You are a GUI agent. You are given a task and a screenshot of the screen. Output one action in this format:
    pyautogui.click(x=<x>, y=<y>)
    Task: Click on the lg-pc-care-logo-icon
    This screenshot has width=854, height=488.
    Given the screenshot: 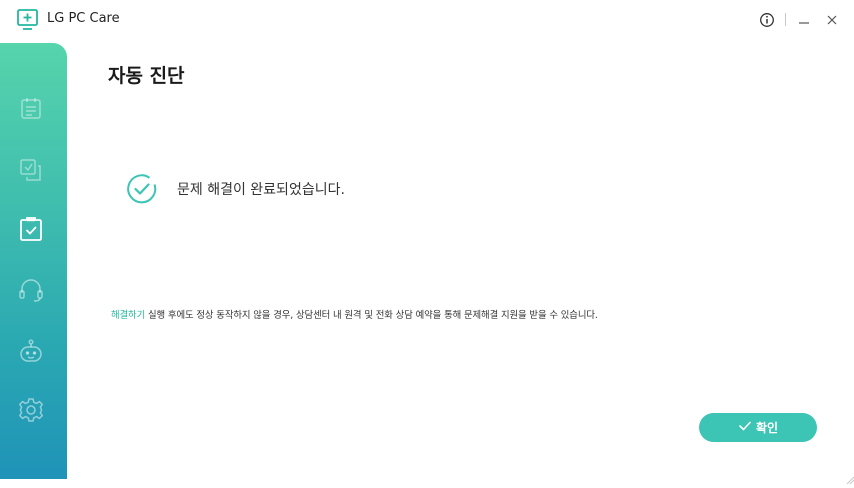 What is the action you would take?
    pyautogui.click(x=28, y=20)
    